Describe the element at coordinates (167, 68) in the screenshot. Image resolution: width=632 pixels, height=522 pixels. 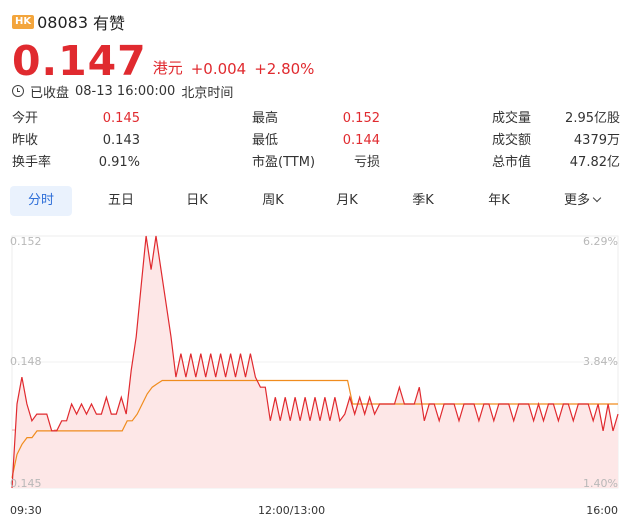
I see `currency: 港元` at that location.